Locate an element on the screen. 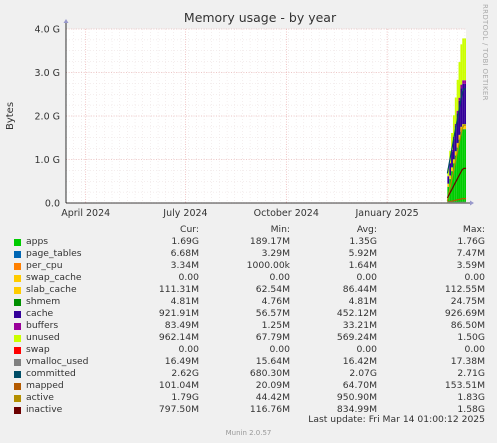 The width and height of the screenshot is (497, 443). legend-label: mapped is located at coordinates (45, 385).